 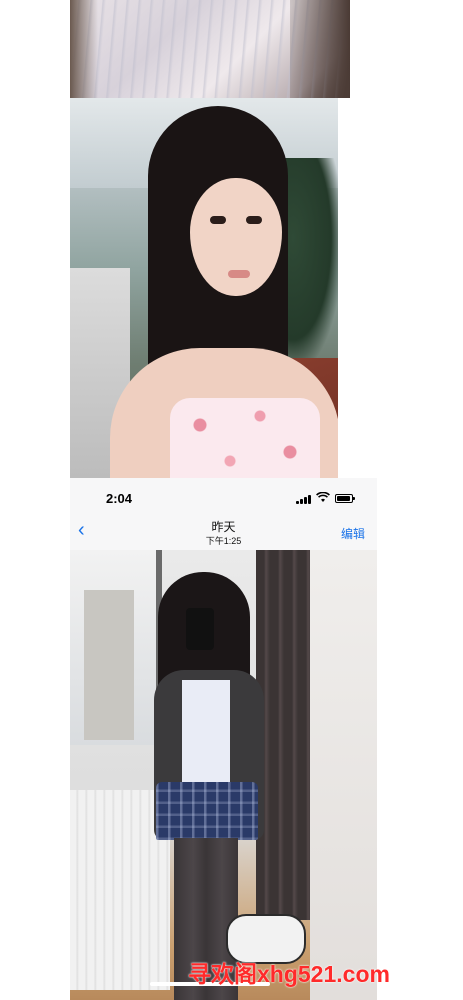 I want to click on photo-building, so click(x=109, y=665).